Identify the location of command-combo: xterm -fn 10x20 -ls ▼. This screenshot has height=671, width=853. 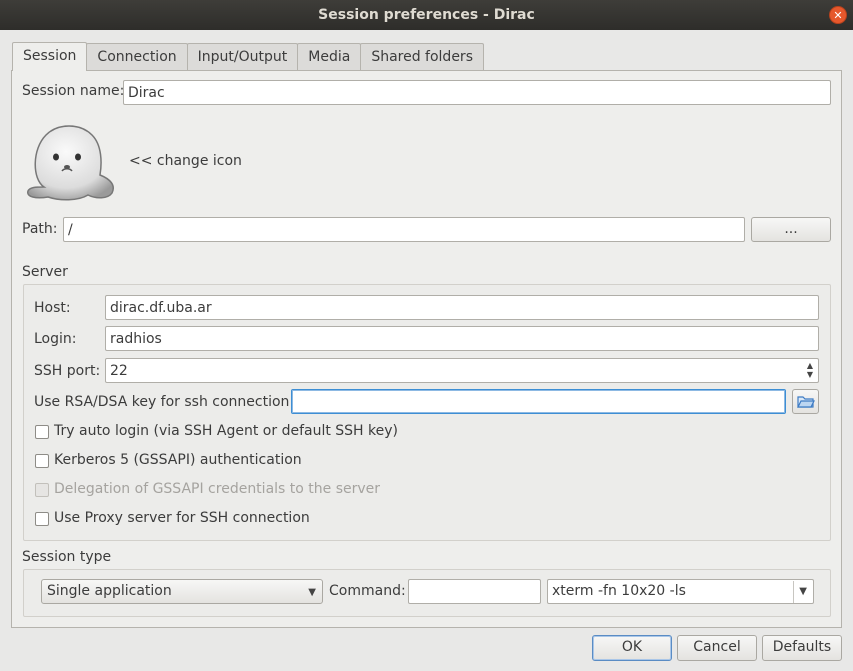
(680, 591).